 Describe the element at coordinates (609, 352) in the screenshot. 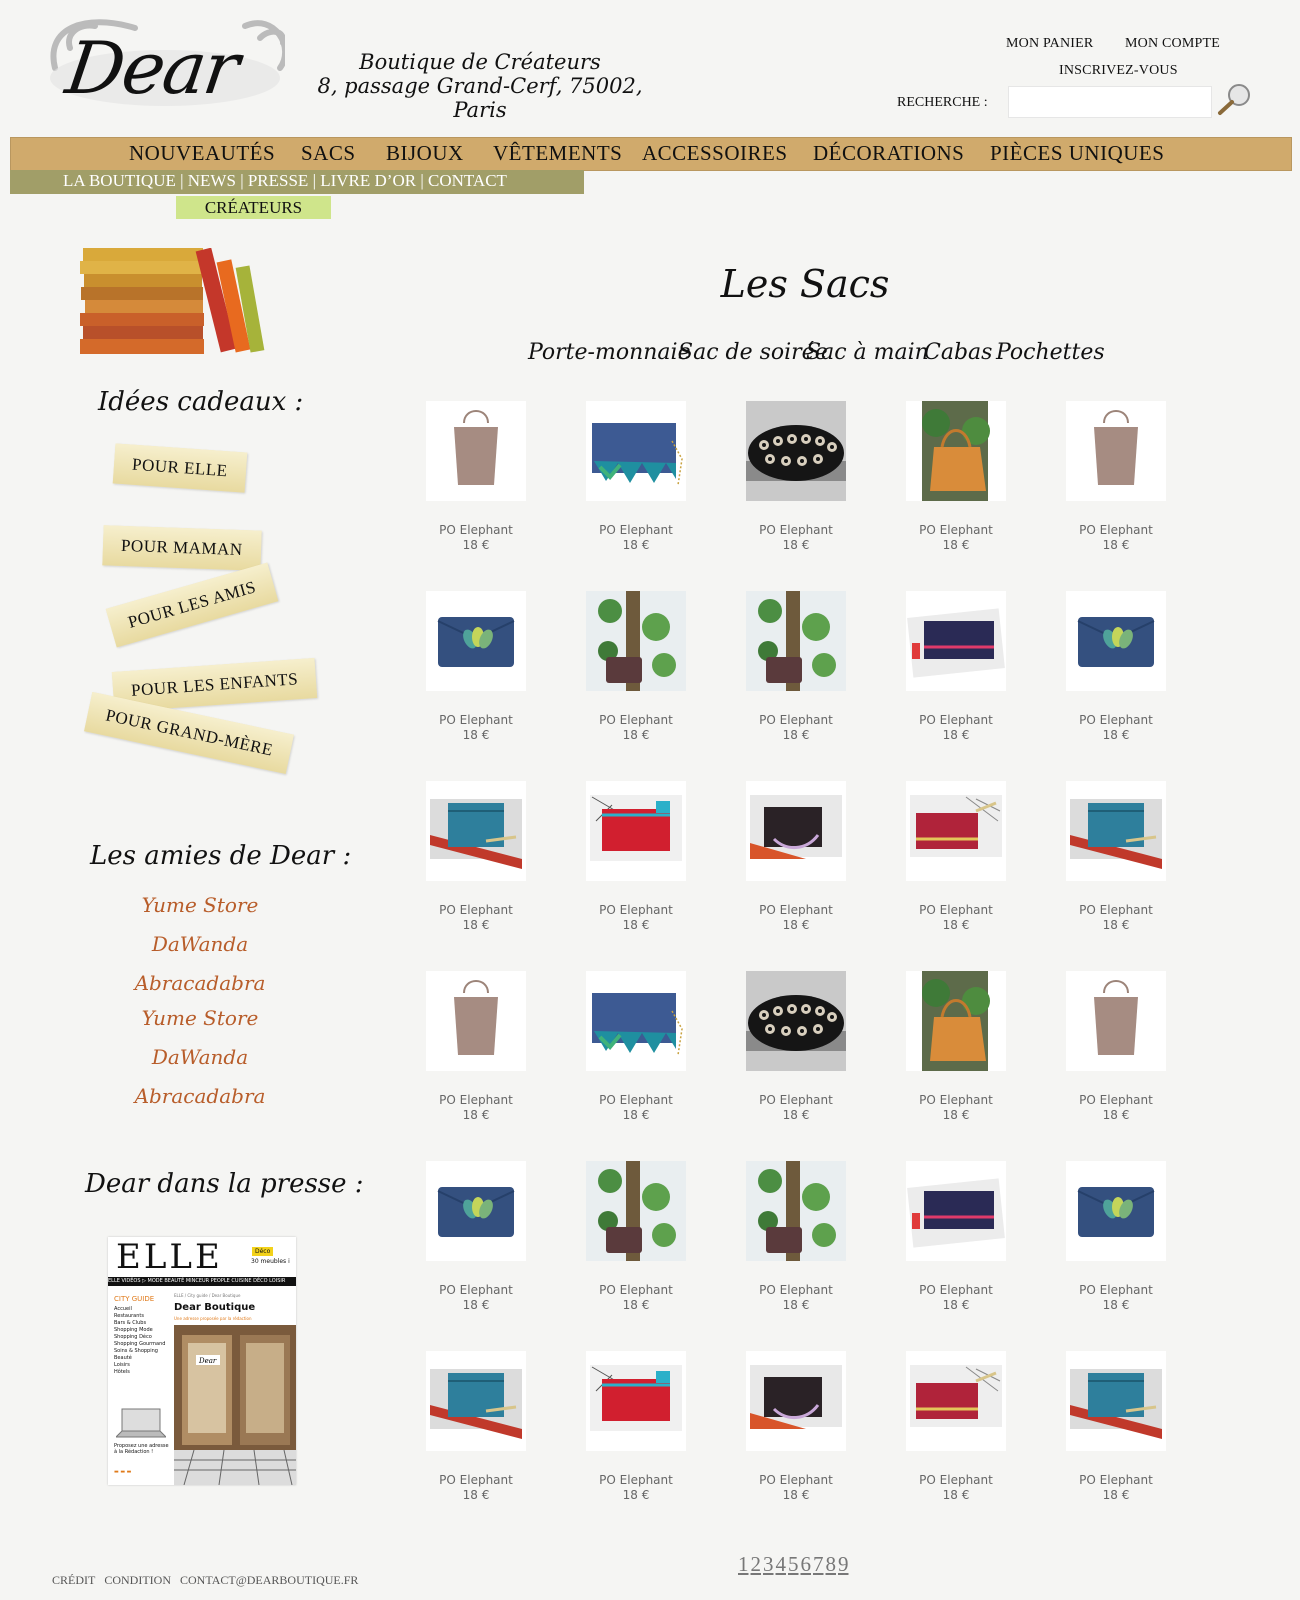

I see `category-porte-monnaie: Porte-monnaie` at that location.